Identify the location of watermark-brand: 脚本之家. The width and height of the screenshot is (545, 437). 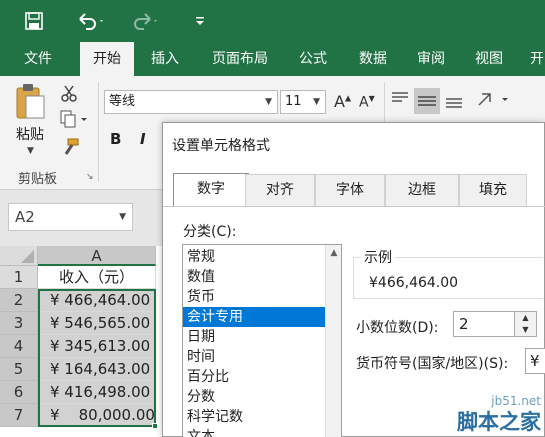
(499, 422).